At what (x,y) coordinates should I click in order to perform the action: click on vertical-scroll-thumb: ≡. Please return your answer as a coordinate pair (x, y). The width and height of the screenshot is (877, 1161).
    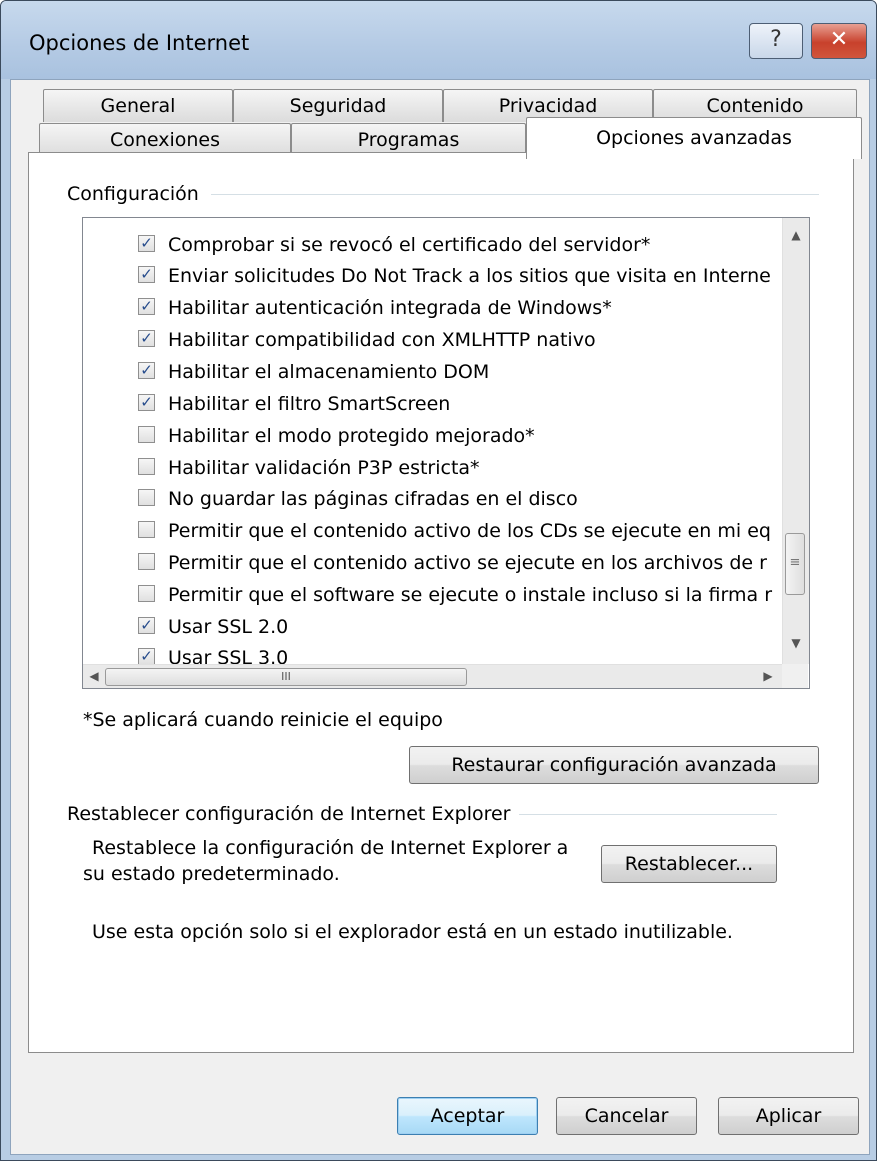
    Looking at the image, I should click on (795, 564).